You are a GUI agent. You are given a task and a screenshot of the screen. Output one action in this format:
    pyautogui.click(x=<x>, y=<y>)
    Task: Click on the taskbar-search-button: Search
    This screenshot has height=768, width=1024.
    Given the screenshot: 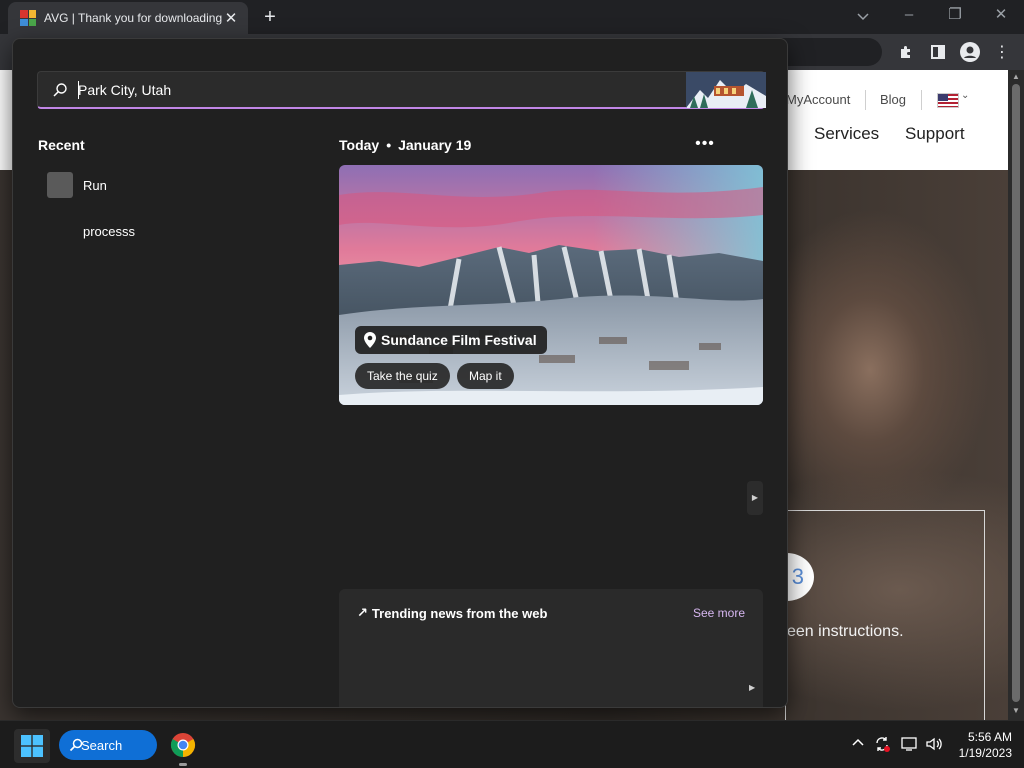 What is the action you would take?
    pyautogui.click(x=108, y=745)
    